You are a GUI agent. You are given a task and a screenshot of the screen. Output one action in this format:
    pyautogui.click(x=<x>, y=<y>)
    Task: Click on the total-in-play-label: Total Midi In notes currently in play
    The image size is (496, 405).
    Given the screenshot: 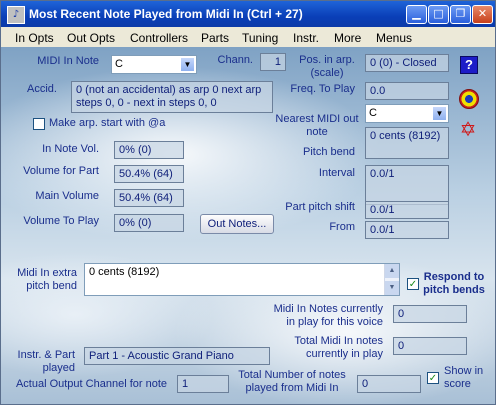 What is the action you would take?
    pyautogui.click(x=338, y=347)
    